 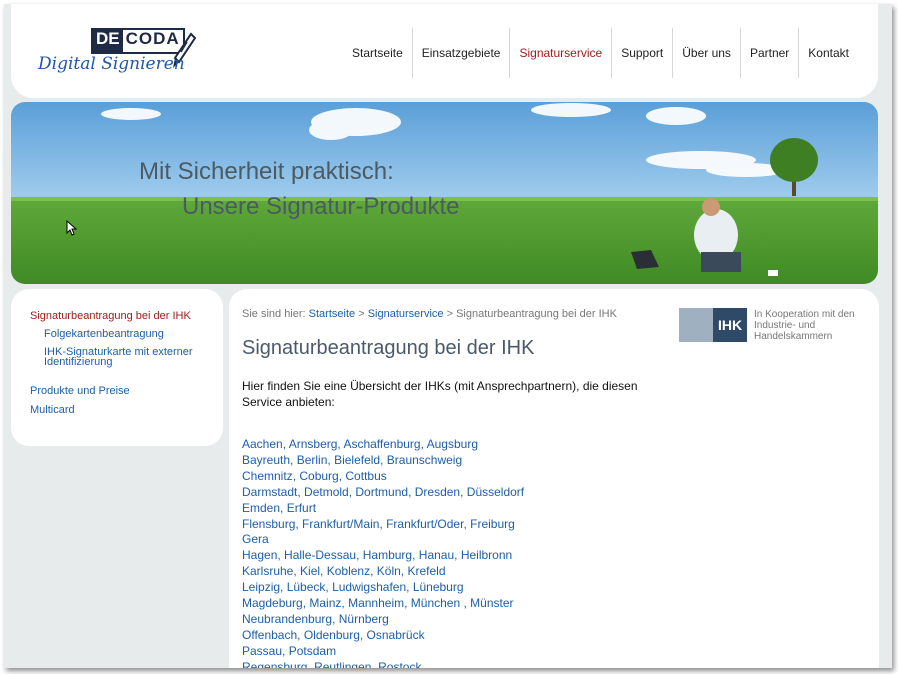 I want to click on nav-partner: Partner, so click(x=768, y=53).